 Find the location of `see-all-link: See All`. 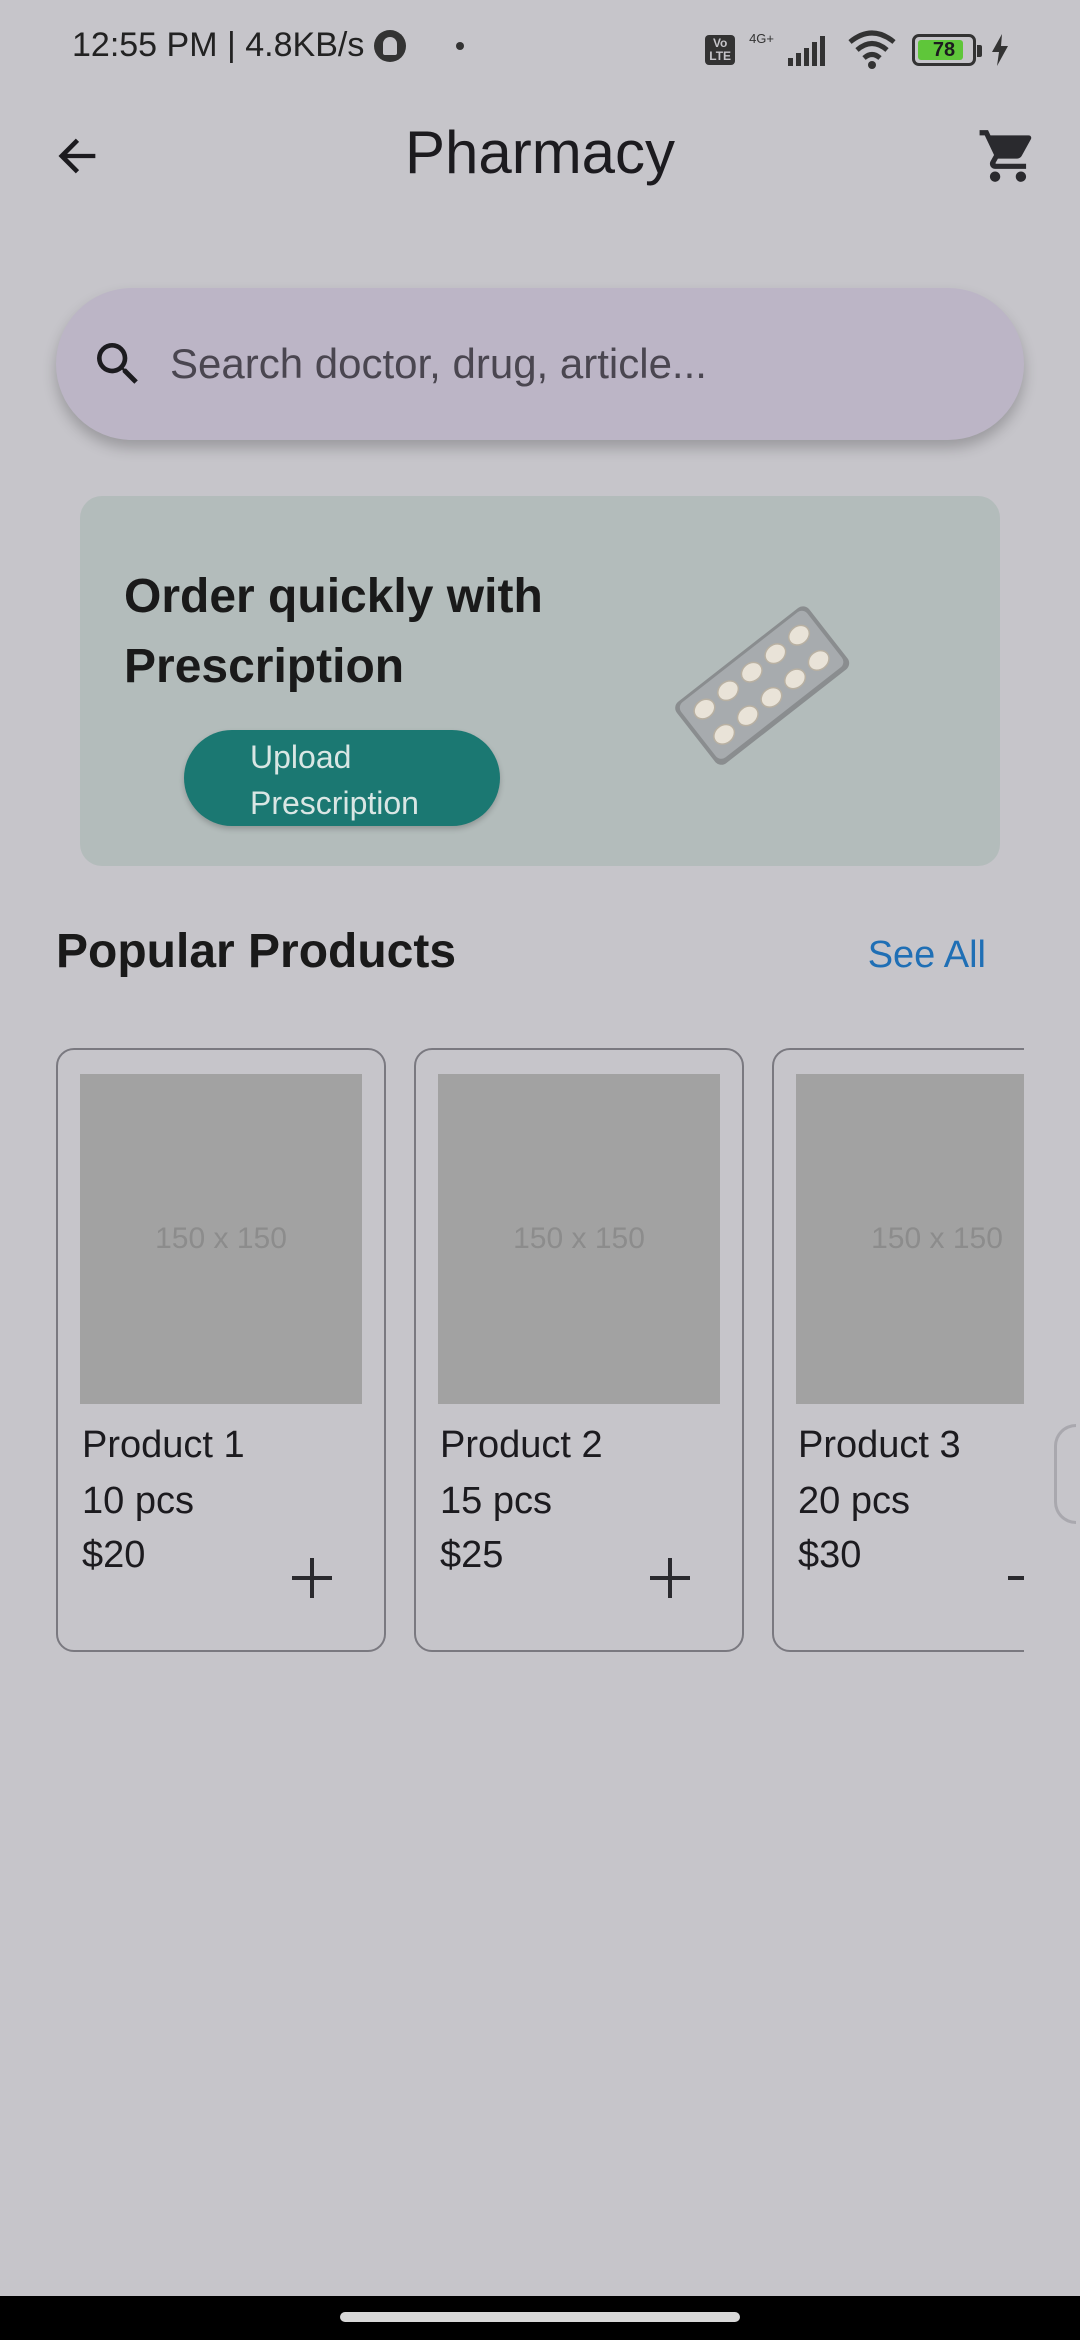

see-all-link: See All is located at coordinates (927, 955).